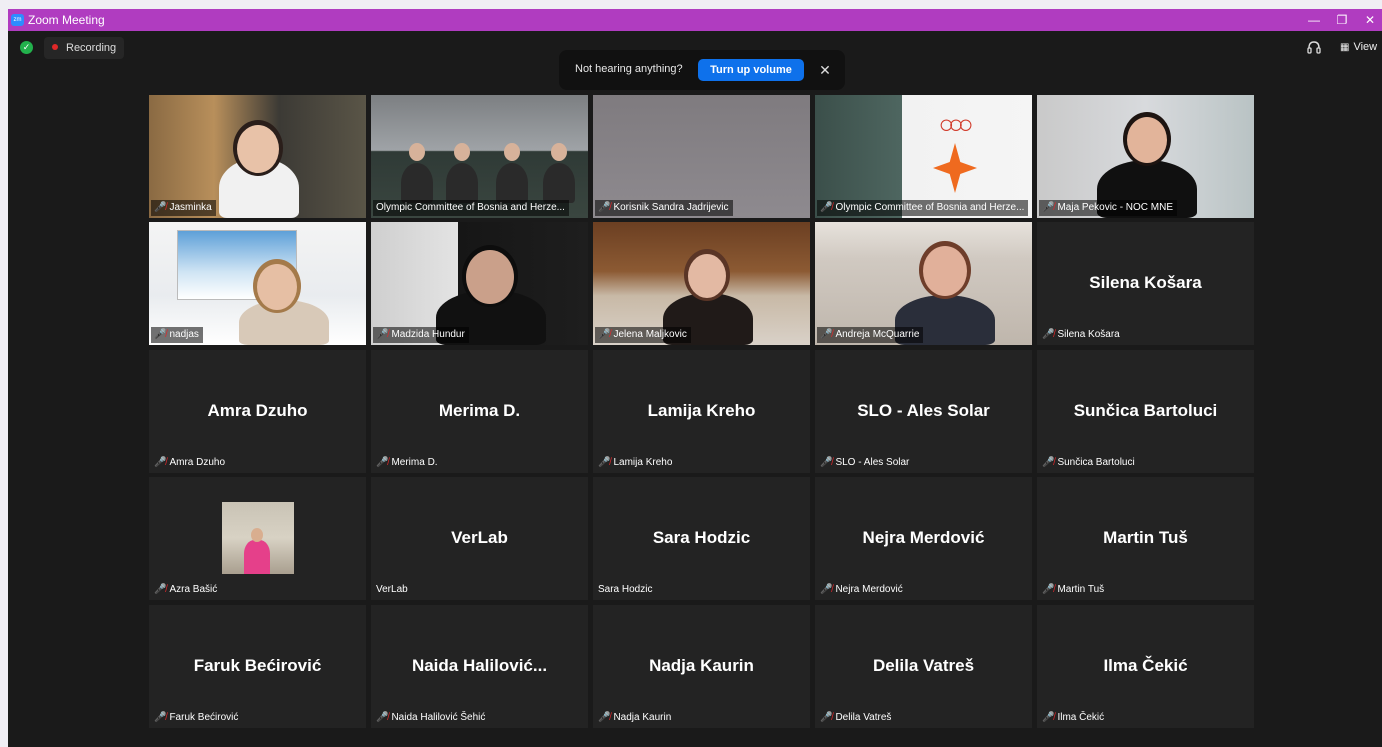 Image resolution: width=1382 pixels, height=747 pixels. Describe the element at coordinates (91, 48) in the screenshot. I see `recording-label: Recording` at that location.